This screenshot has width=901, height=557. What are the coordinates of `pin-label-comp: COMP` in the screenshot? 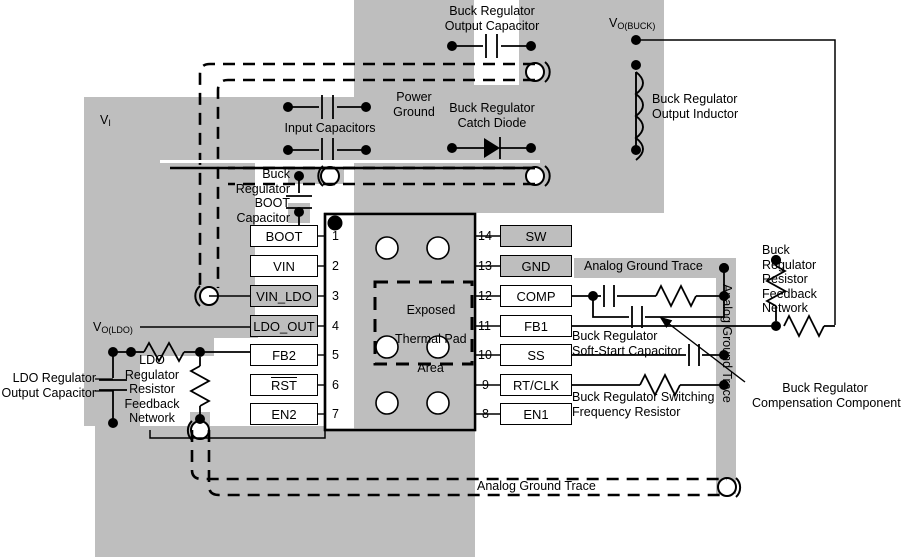 It's located at (536, 296).